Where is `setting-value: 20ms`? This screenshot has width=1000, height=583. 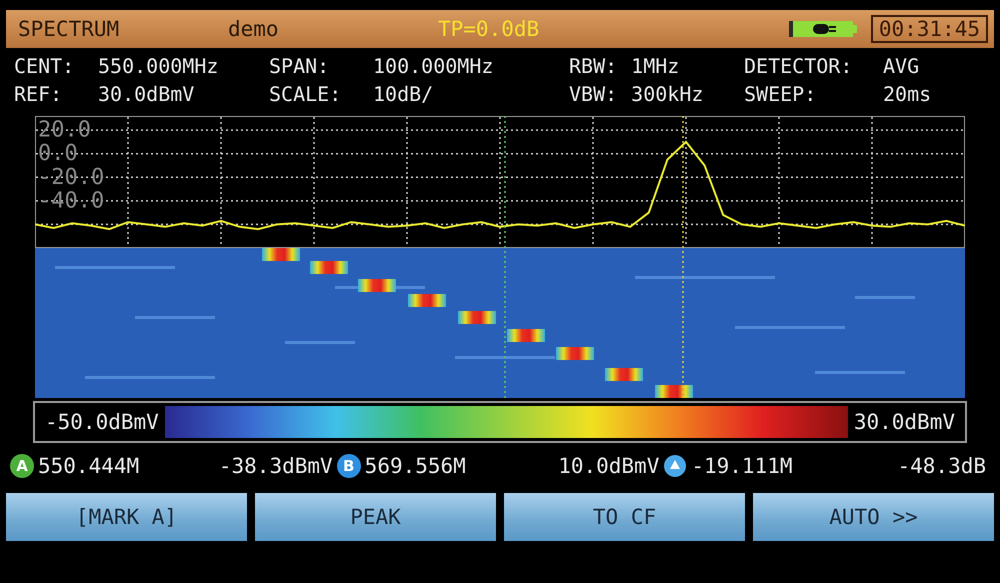 setting-value: 20ms is located at coordinates (907, 94).